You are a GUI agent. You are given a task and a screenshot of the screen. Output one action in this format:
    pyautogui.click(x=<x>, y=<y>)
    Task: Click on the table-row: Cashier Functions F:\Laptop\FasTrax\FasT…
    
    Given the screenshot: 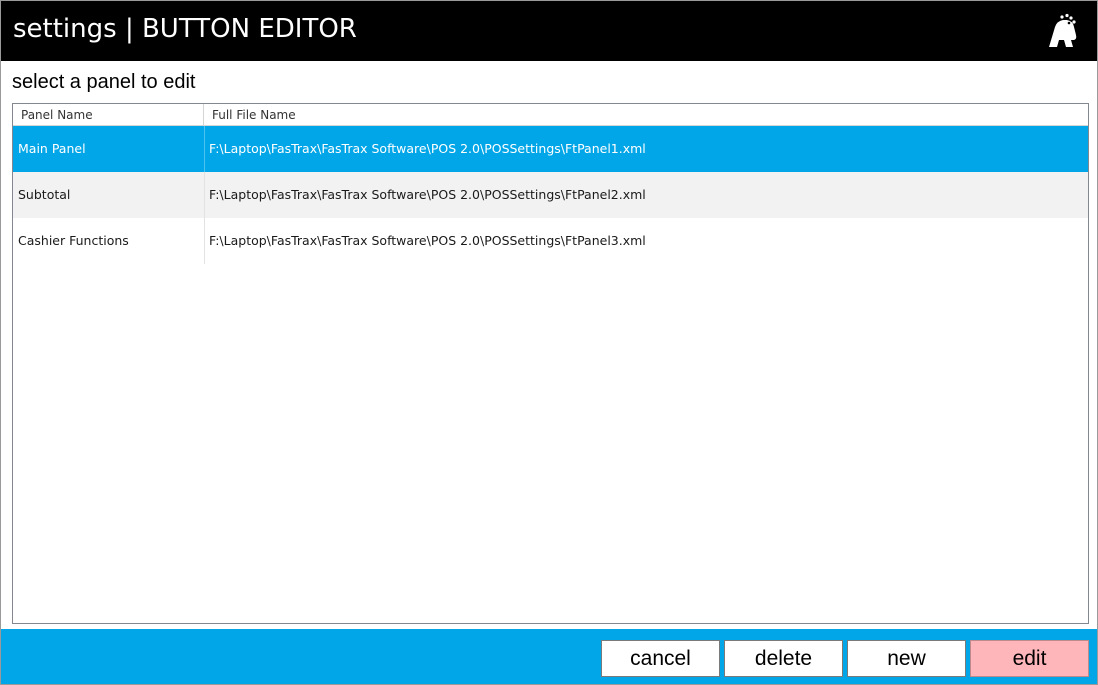 What is the action you would take?
    pyautogui.click(x=550, y=241)
    